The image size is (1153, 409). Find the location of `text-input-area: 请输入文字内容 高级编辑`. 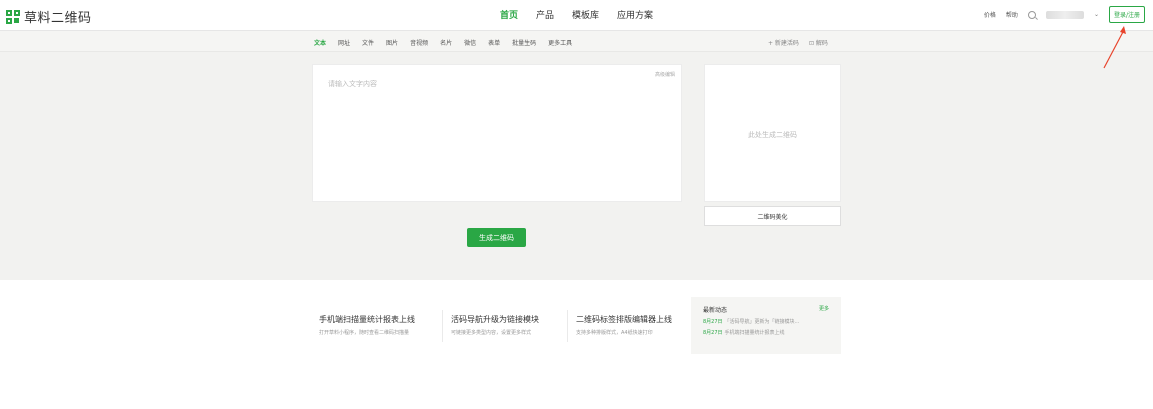

text-input-area: 请输入文字内容 高级编辑 is located at coordinates (497, 133).